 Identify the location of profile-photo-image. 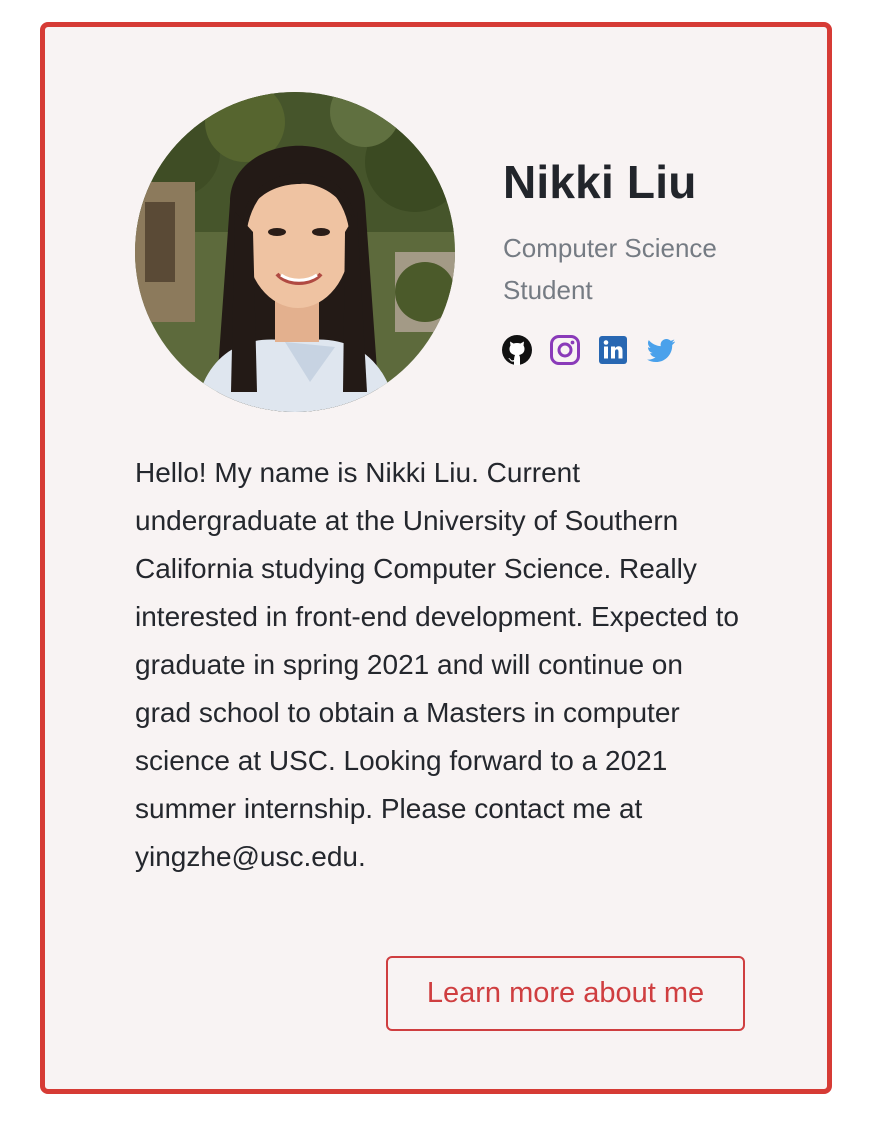
(295, 252).